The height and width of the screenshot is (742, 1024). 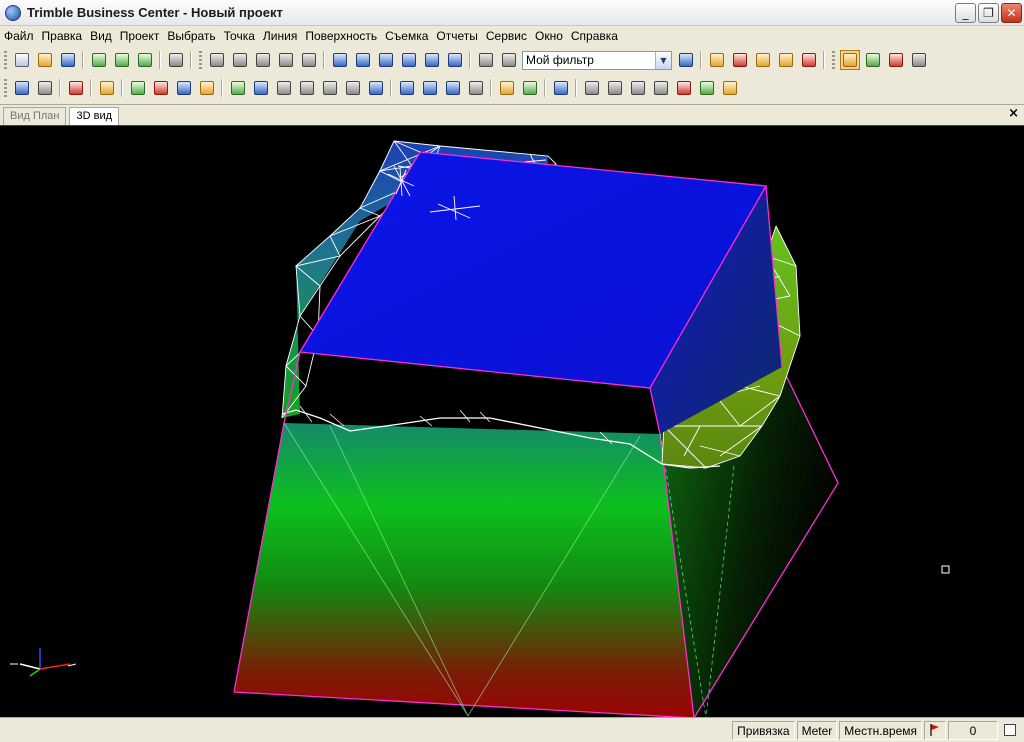 I want to click on window-controls: _ ❐ ✕, so click(x=988, y=13).